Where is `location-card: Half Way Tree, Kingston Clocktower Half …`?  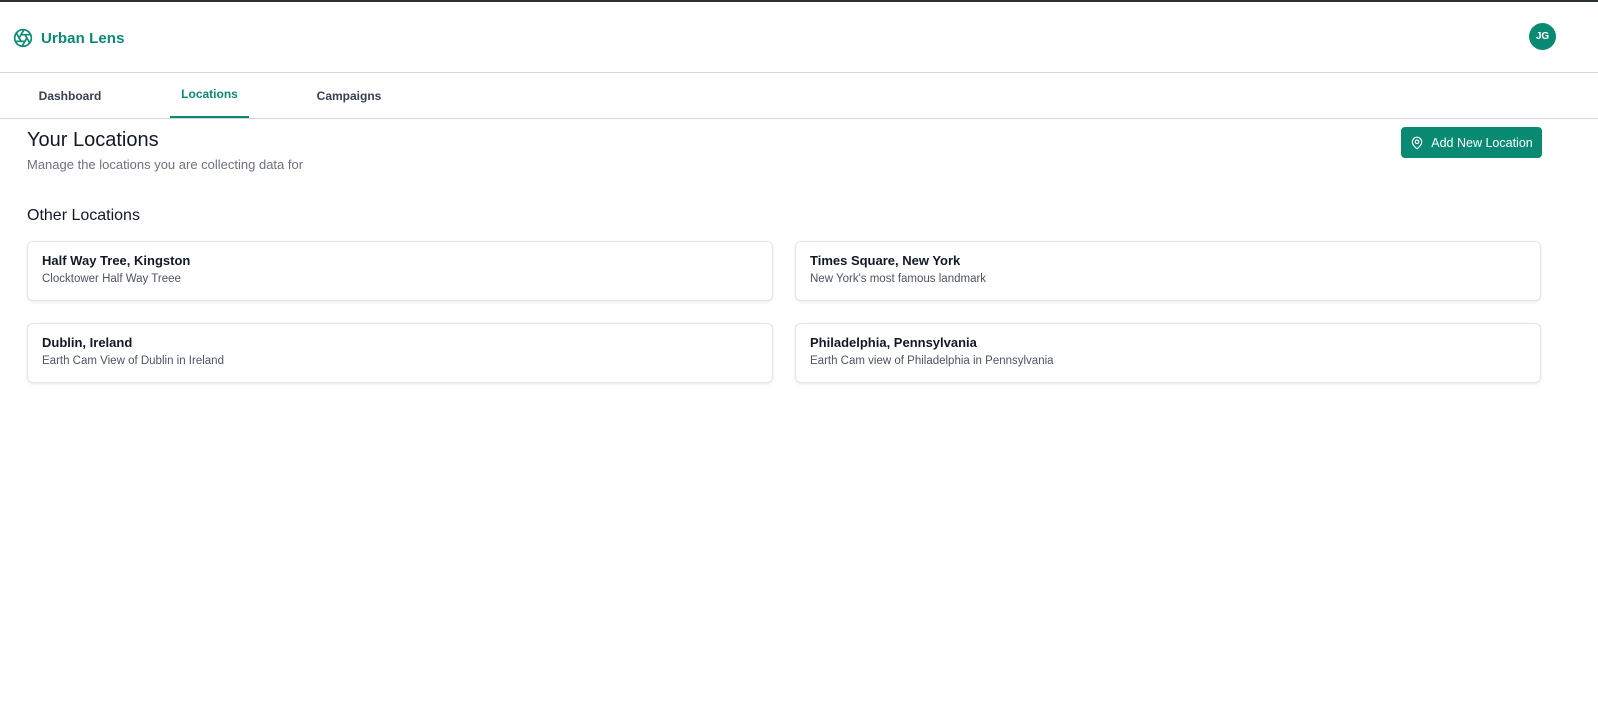
location-card: Half Way Tree, Kingston Clocktower Half … is located at coordinates (400, 271).